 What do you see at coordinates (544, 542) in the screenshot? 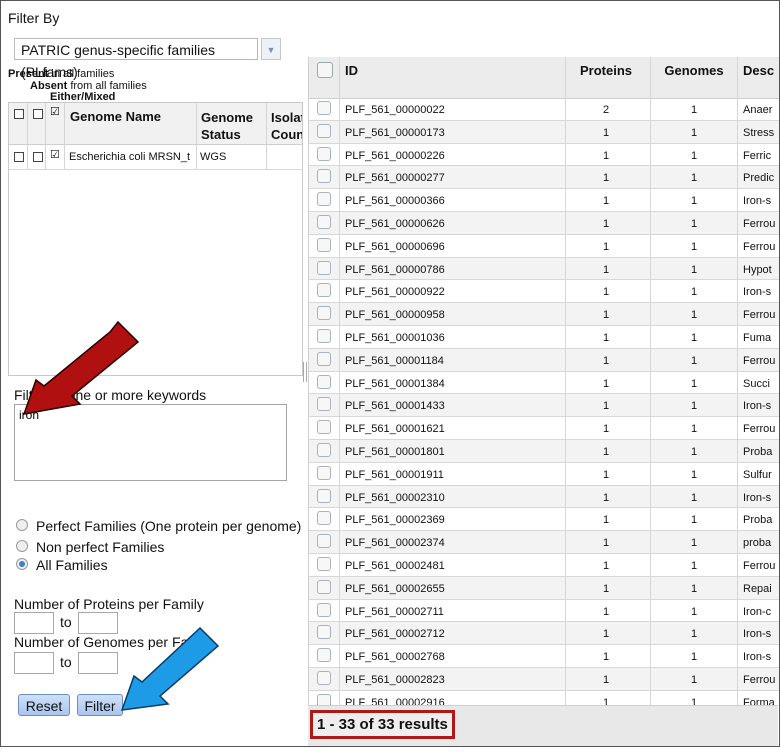
I see `result-row: PLF_561_00002374 1 1 proba` at bounding box center [544, 542].